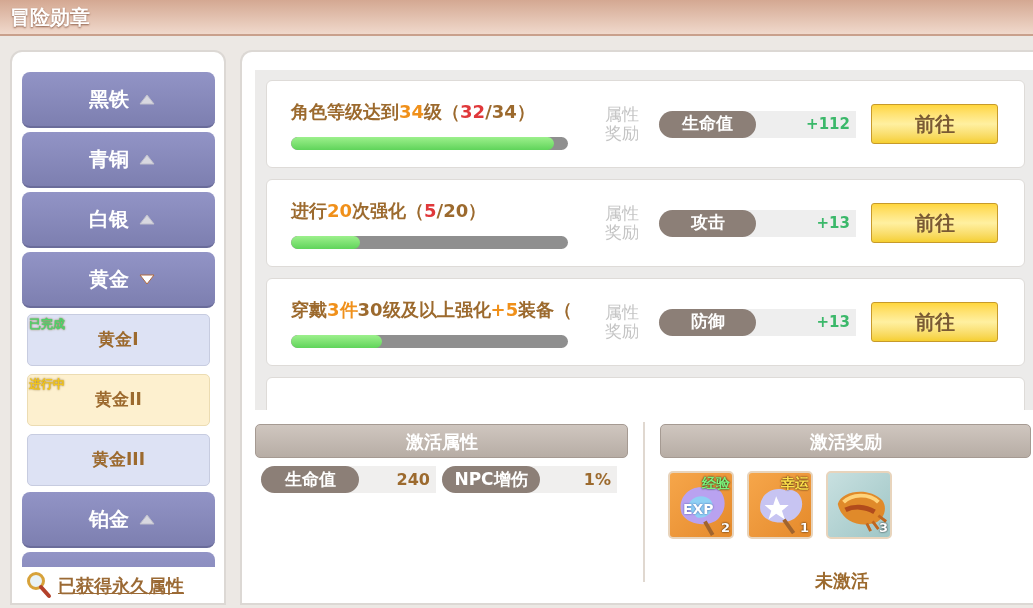 This screenshot has width=1033, height=608. Describe the element at coordinates (707, 124) in the screenshot. I see `attribute-name: 生命值` at that location.